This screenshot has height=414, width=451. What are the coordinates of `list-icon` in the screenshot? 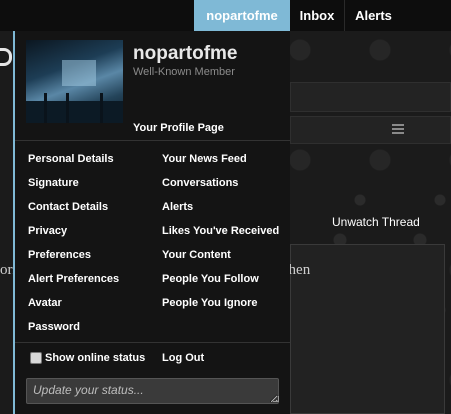 It's located at (398, 130).